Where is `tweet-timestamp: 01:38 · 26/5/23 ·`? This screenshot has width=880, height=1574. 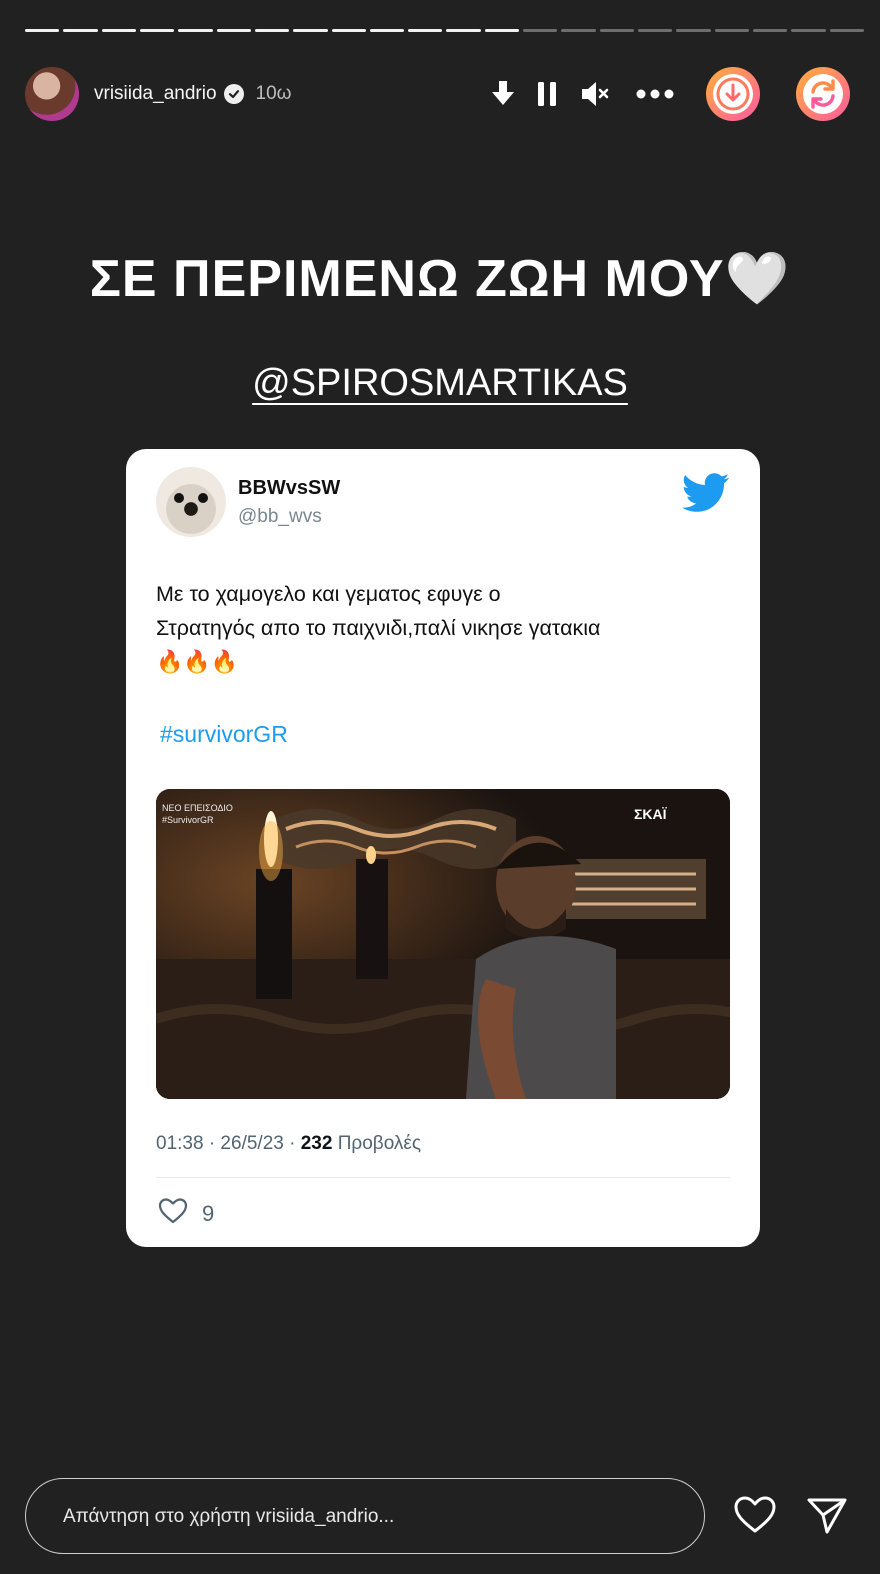 tweet-timestamp: 01:38 · 26/5/23 · is located at coordinates (228, 1143).